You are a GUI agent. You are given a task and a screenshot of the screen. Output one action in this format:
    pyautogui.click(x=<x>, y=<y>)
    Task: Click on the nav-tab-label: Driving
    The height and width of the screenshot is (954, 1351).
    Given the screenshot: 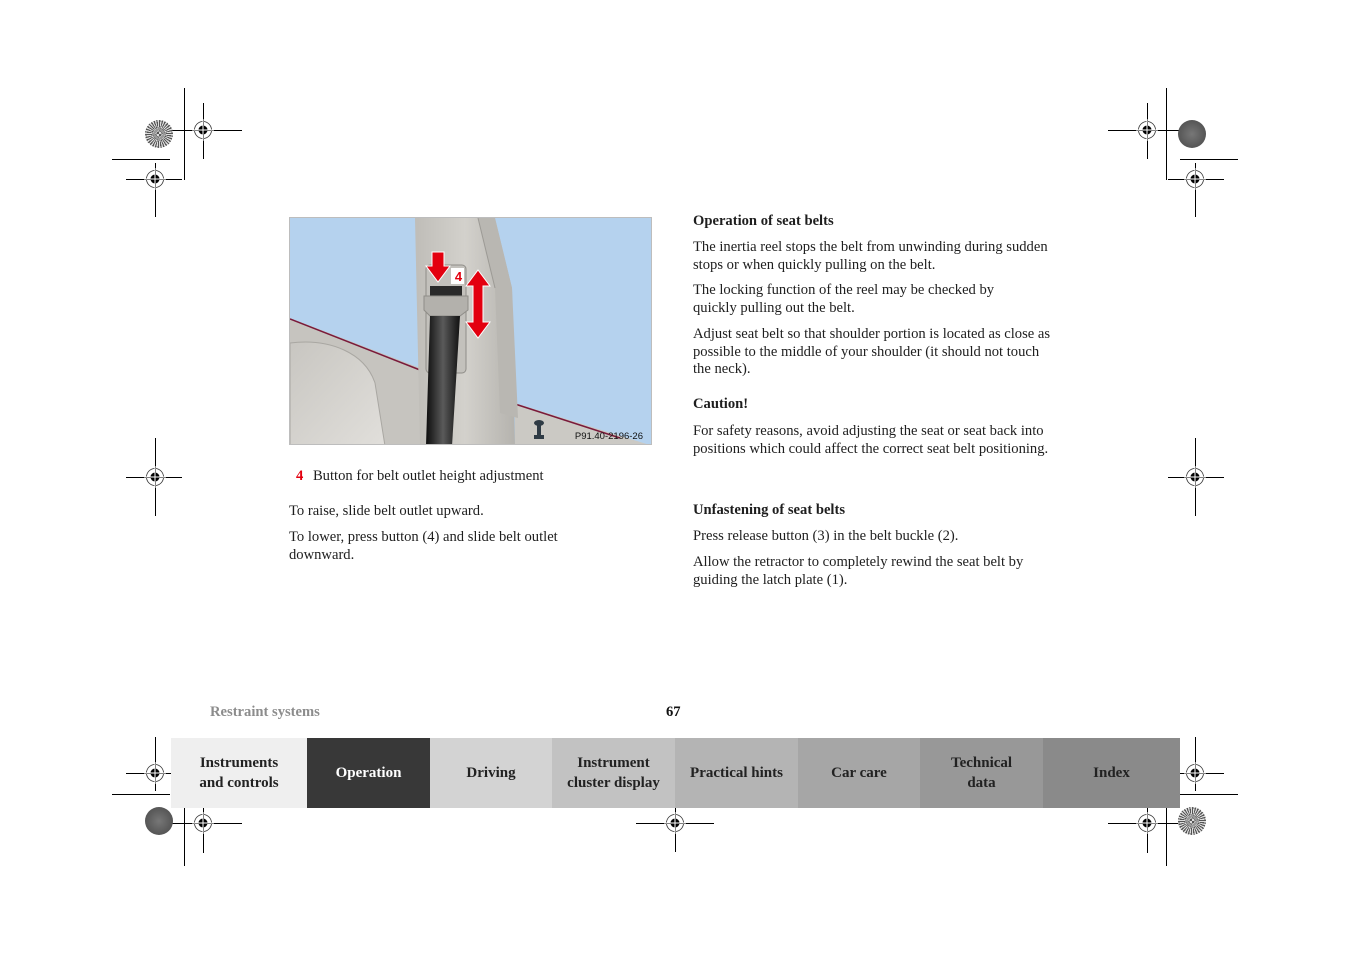 What is the action you would take?
    pyautogui.click(x=491, y=773)
    